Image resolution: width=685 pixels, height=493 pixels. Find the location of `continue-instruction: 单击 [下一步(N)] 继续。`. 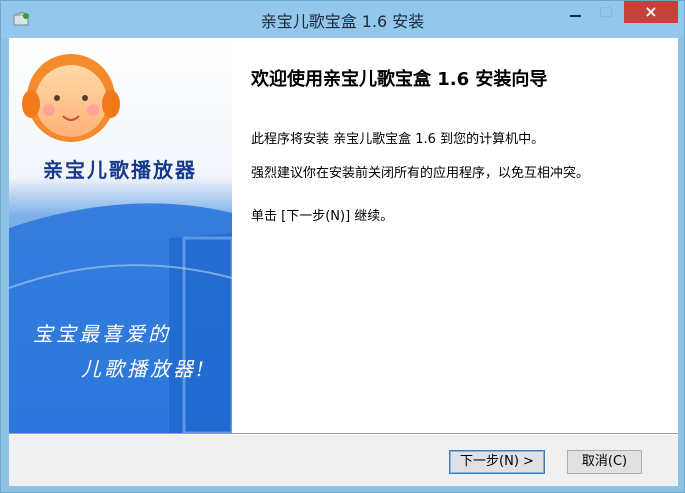

continue-instruction: 单击 [下一步(N)] 继续。 is located at coordinates (322, 216).